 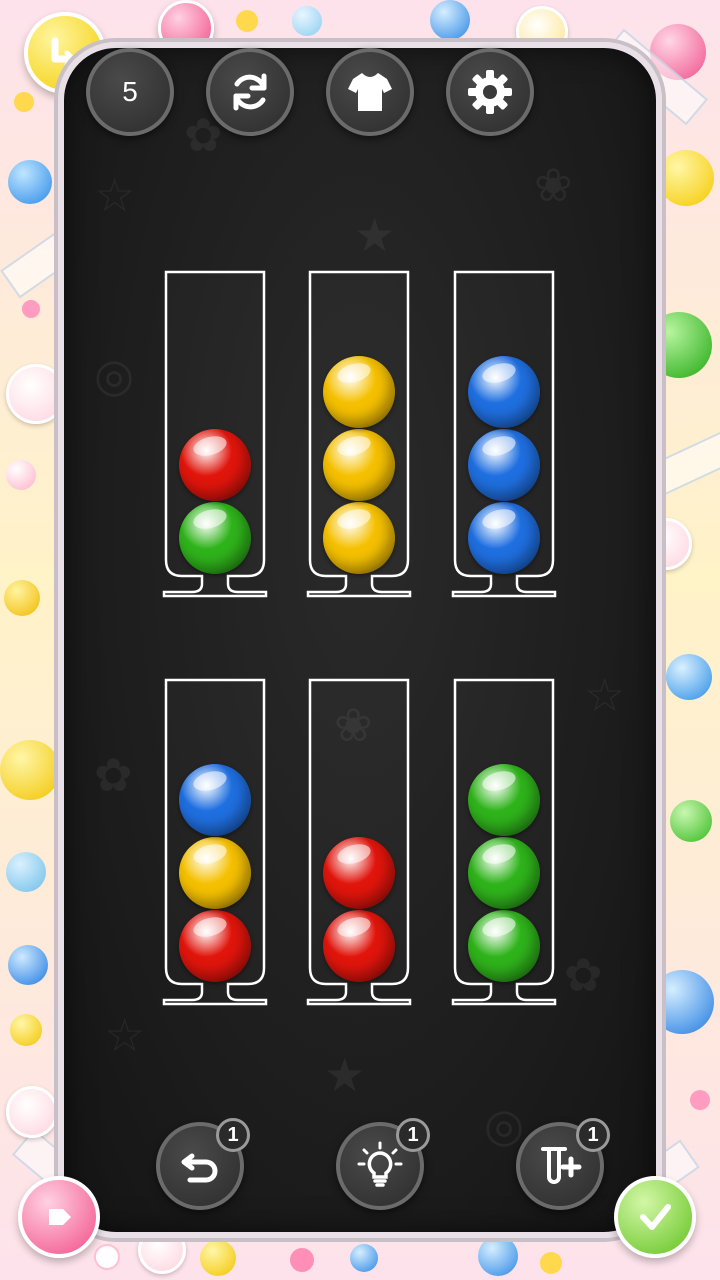 I want to click on add-tube-count-badge: 1, so click(x=593, y=1135).